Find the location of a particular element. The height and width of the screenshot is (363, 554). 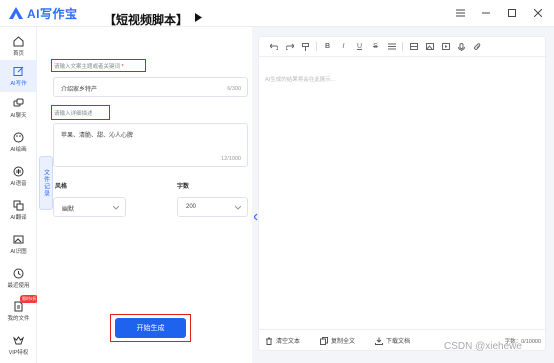

sidebar-item-ai-translate: AI翻译 is located at coordinates (18, 210).